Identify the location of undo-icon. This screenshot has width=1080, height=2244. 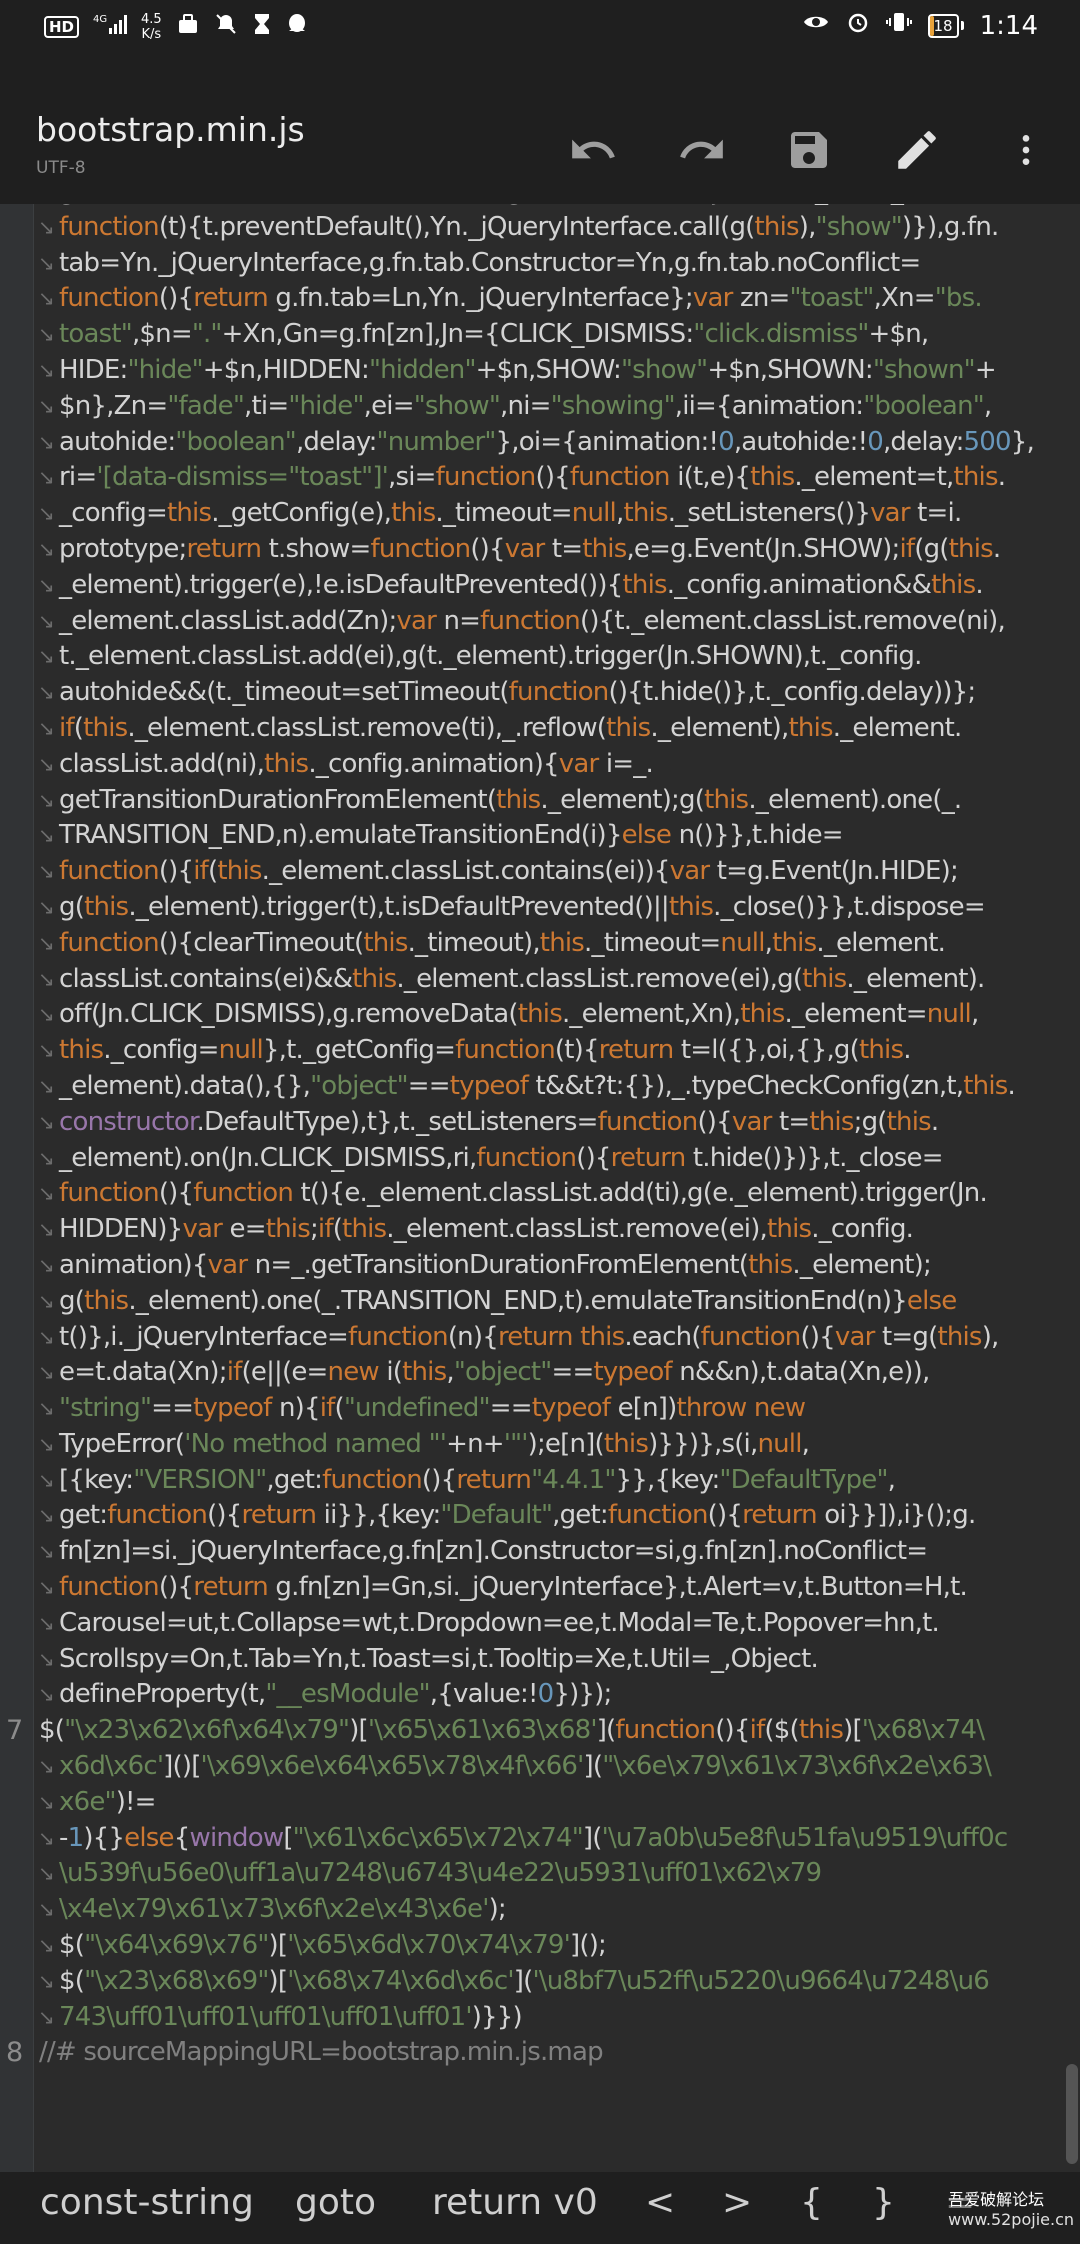
(593, 149).